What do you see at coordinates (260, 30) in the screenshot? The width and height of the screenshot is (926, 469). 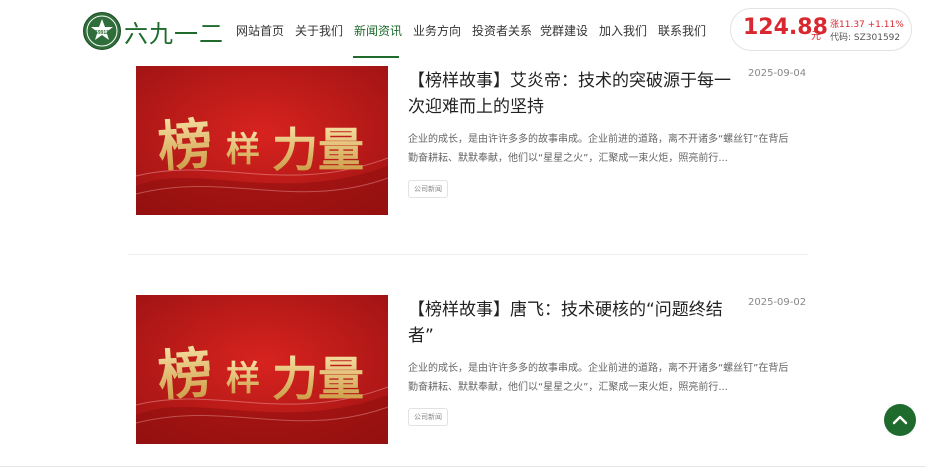 I see `nav-home: 网站首页` at bounding box center [260, 30].